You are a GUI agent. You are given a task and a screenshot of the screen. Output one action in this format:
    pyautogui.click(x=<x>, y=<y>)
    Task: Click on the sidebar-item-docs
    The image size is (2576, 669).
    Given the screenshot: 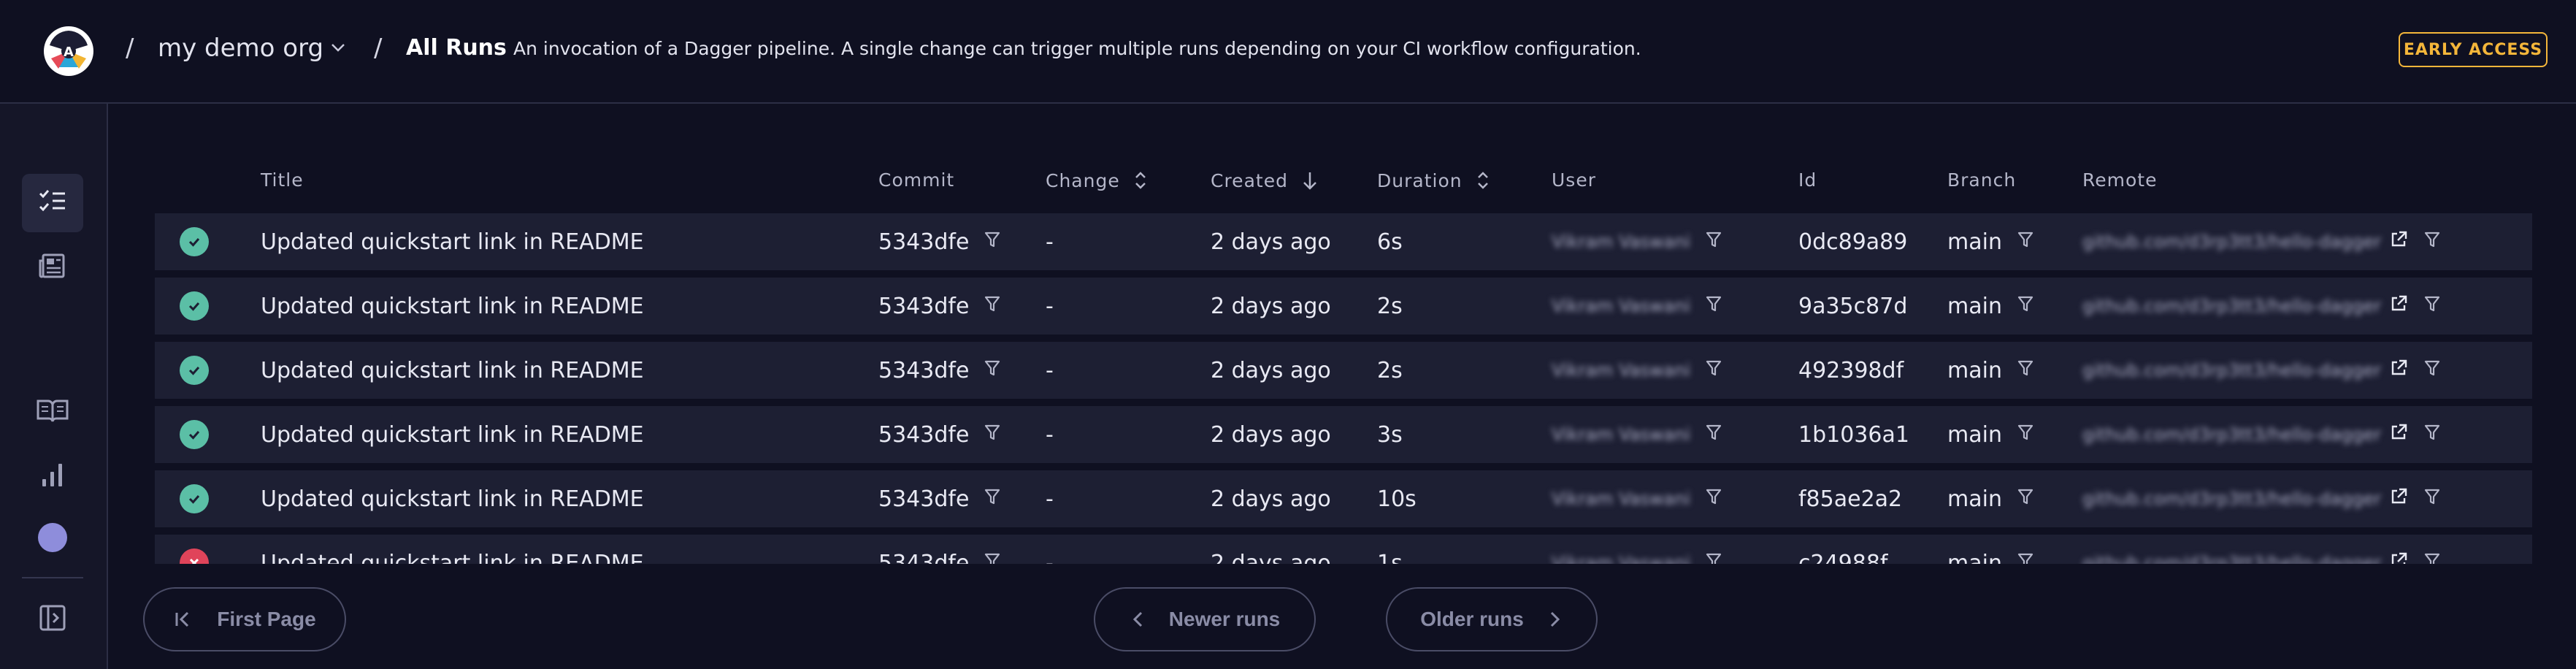 What is the action you would take?
    pyautogui.click(x=52, y=412)
    